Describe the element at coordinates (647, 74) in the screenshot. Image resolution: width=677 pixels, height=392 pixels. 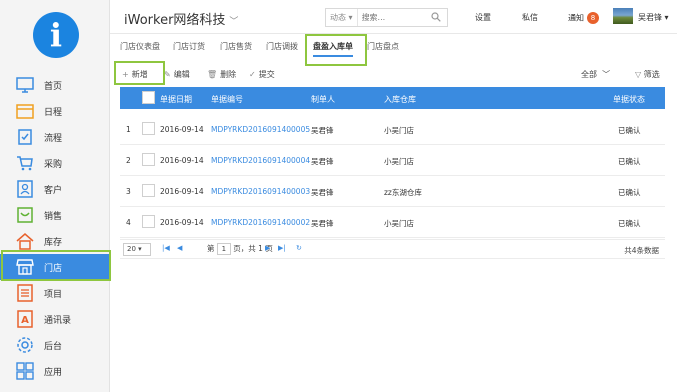
I see `filter-button: ▽ 筛选` at that location.